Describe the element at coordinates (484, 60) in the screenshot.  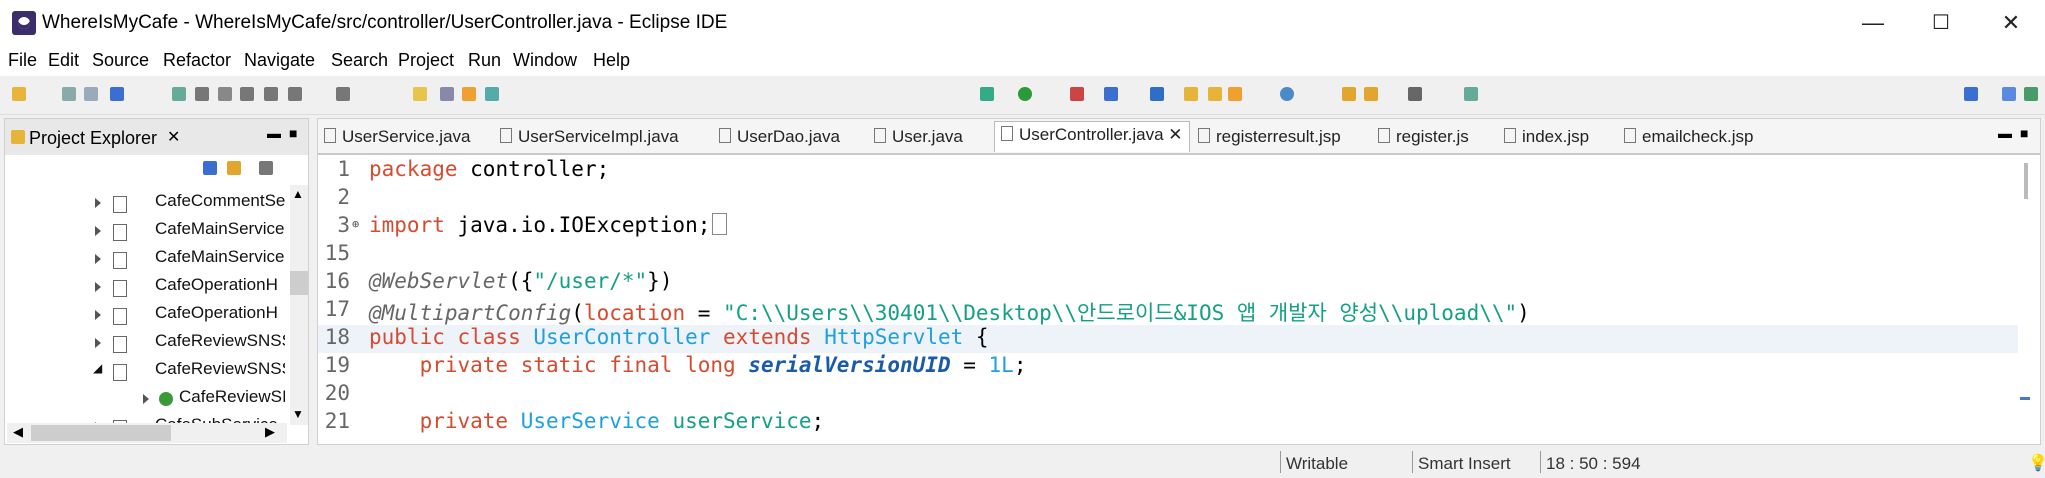
I see `menu-run: Run` at that location.